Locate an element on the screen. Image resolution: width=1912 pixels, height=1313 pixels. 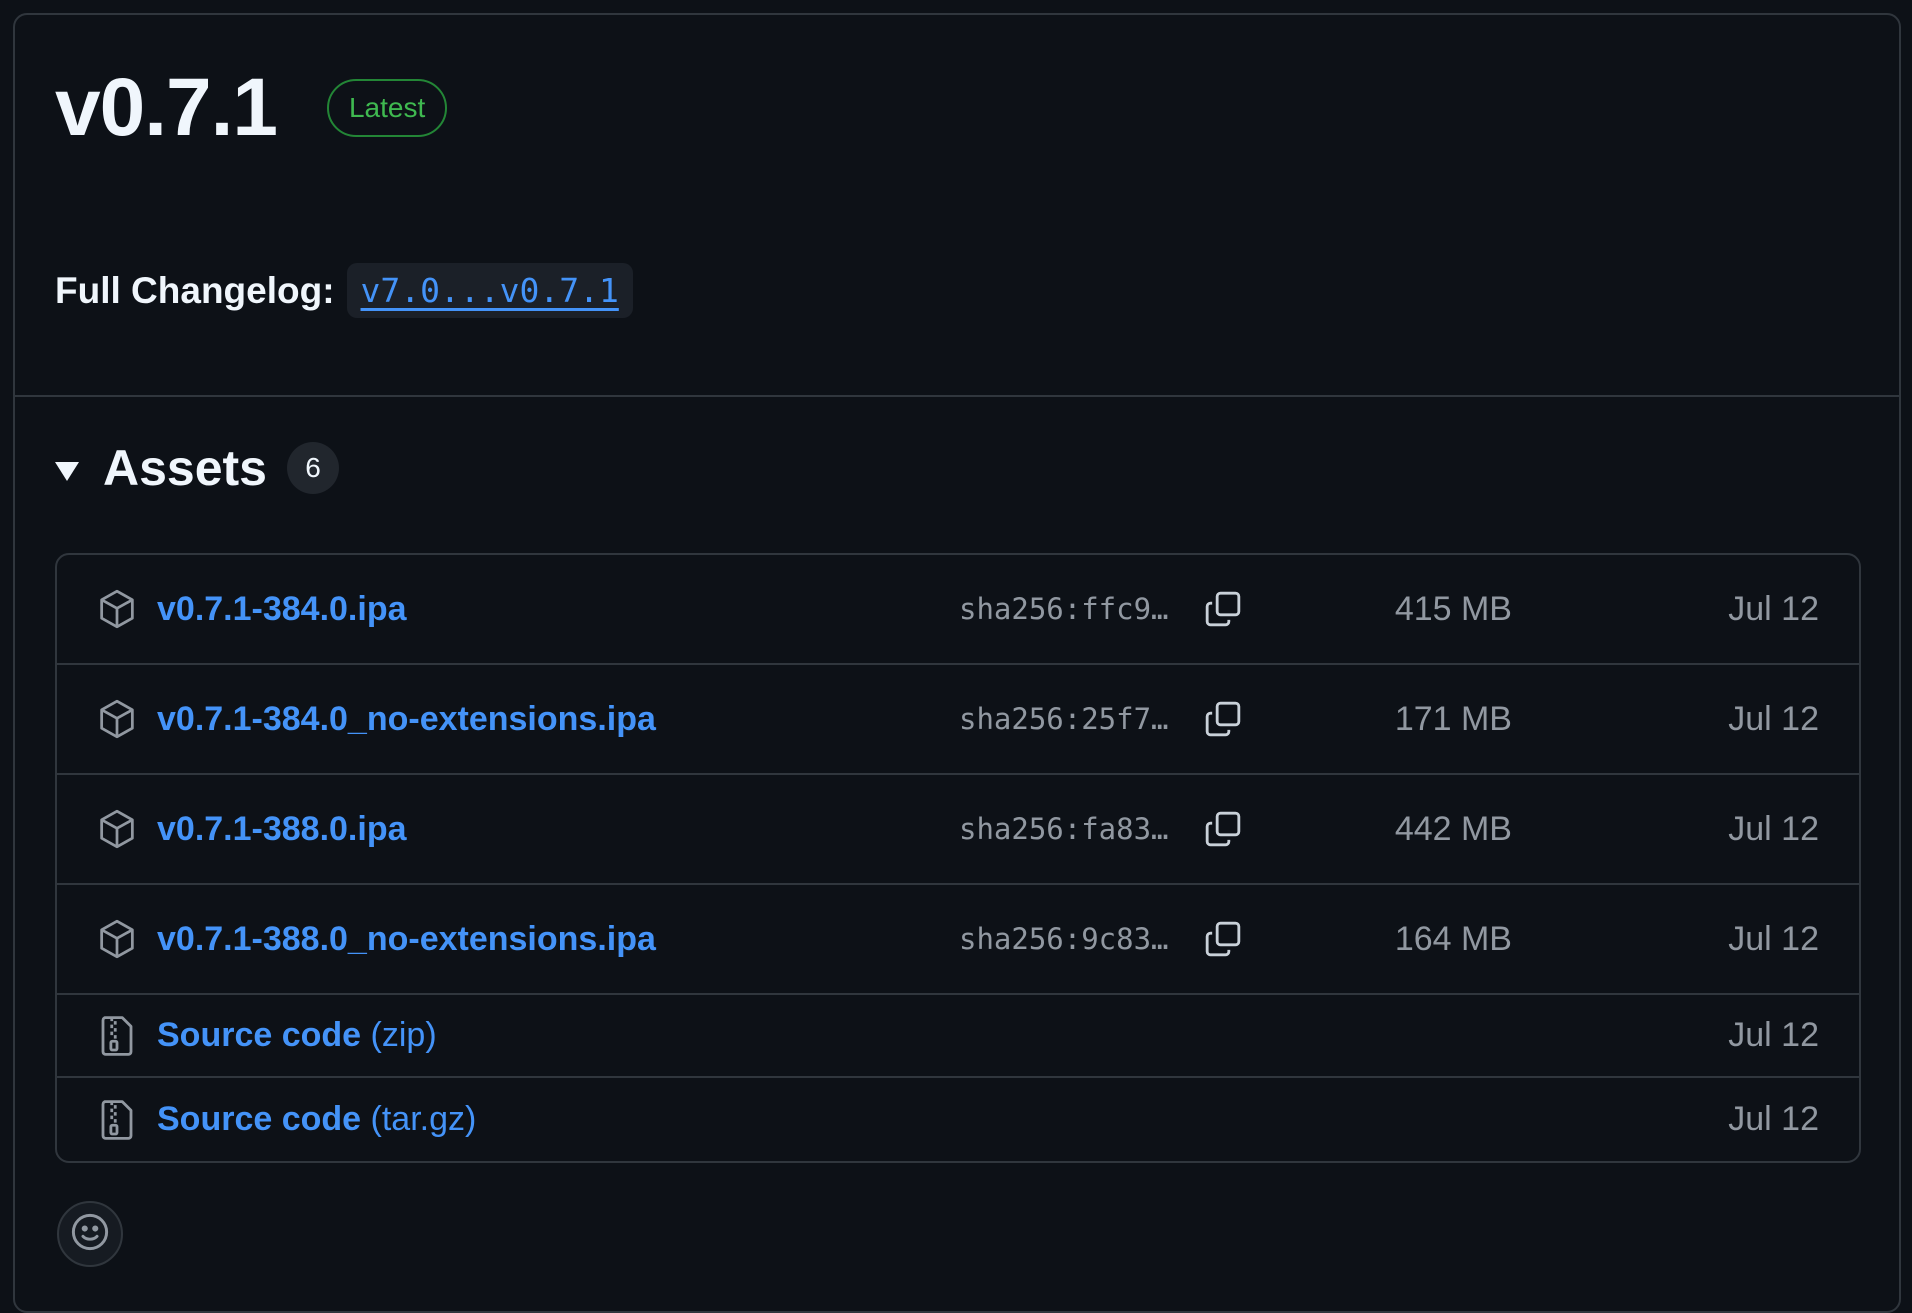
source-code-format: (tar.gz) is located at coordinates (423, 1119).